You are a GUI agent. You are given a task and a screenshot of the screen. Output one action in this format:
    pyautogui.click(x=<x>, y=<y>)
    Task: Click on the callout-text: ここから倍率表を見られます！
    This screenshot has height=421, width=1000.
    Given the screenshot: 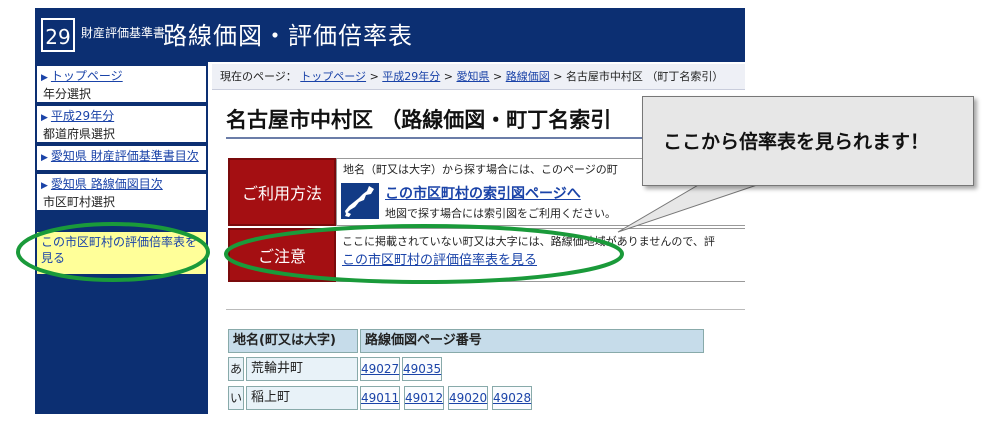 What is the action you would take?
    pyautogui.click(x=796, y=142)
    